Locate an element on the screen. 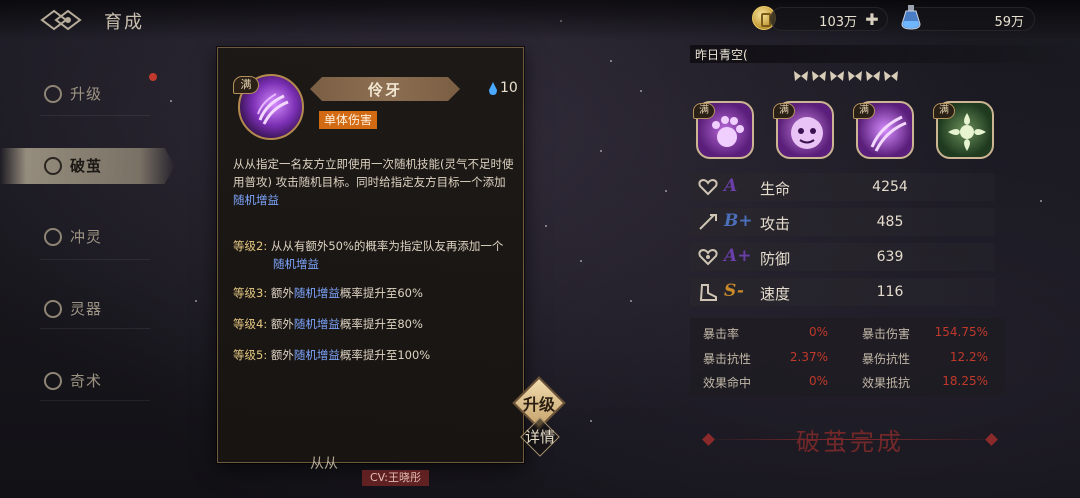 The height and width of the screenshot is (498, 1080). nav-item-arts: 奇术 is located at coordinates (87, 381).